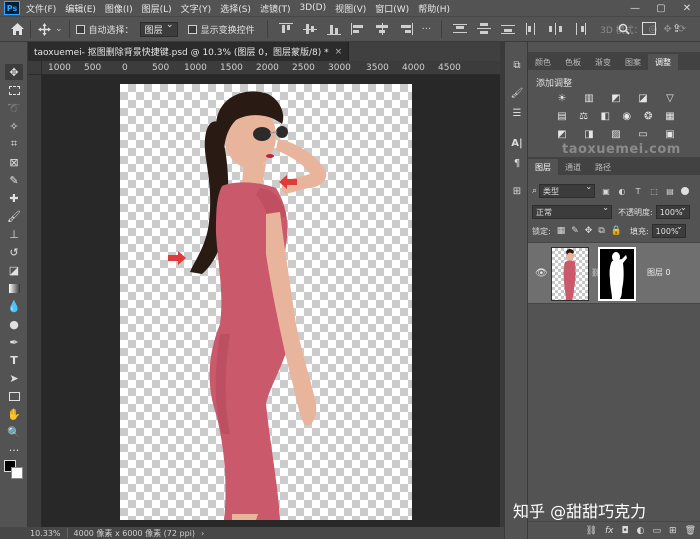 The height and width of the screenshot is (539, 700). Describe the element at coordinates (668, 230) in the screenshot. I see `fill-field: 100%` at that location.